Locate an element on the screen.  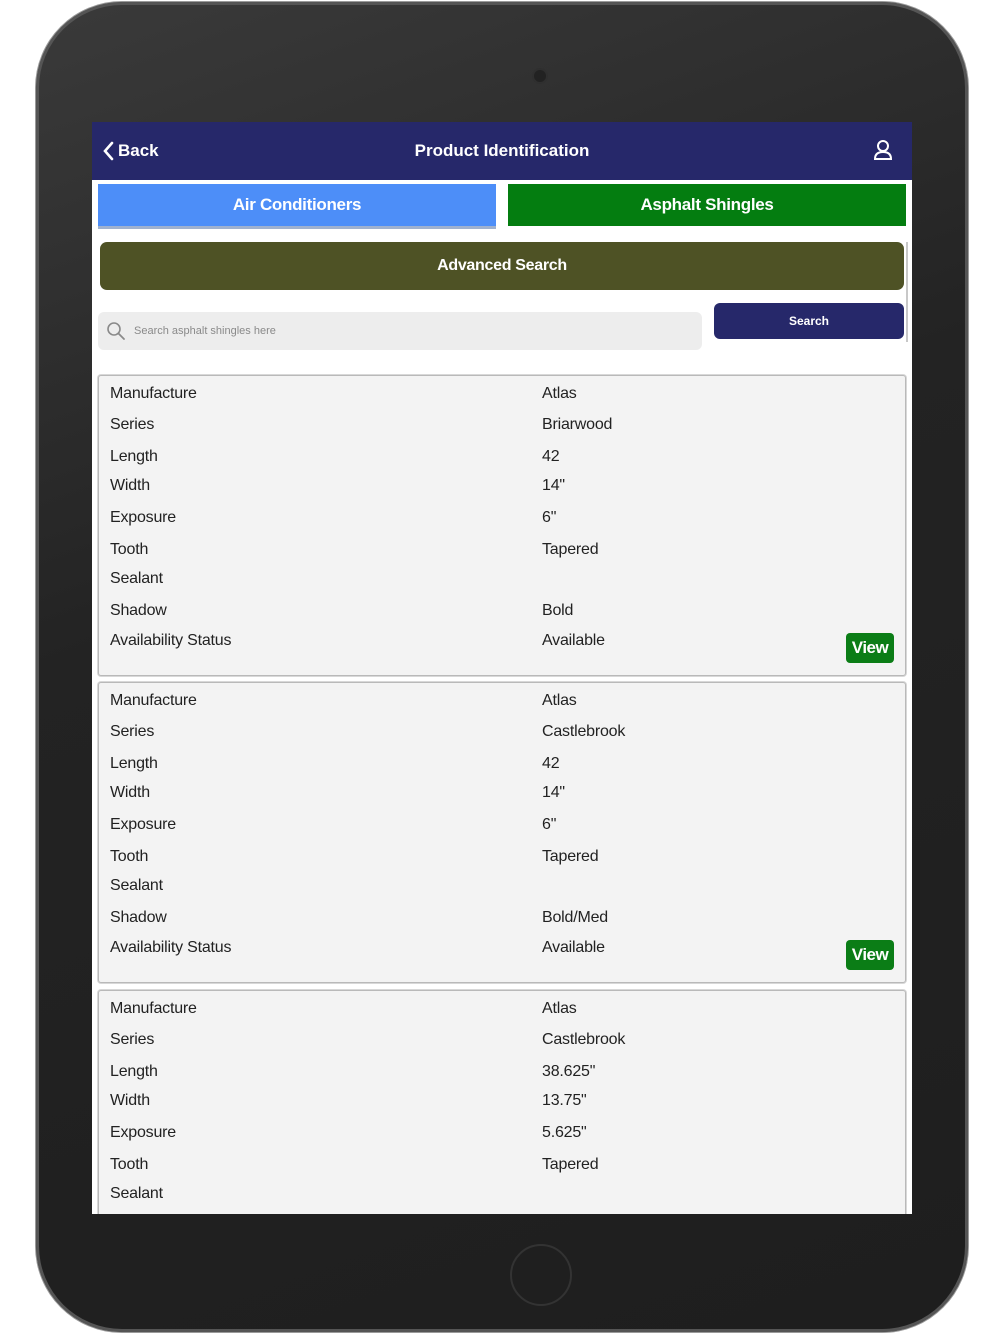
spec-row: Length 38.625" is located at coordinates (502, 1075).